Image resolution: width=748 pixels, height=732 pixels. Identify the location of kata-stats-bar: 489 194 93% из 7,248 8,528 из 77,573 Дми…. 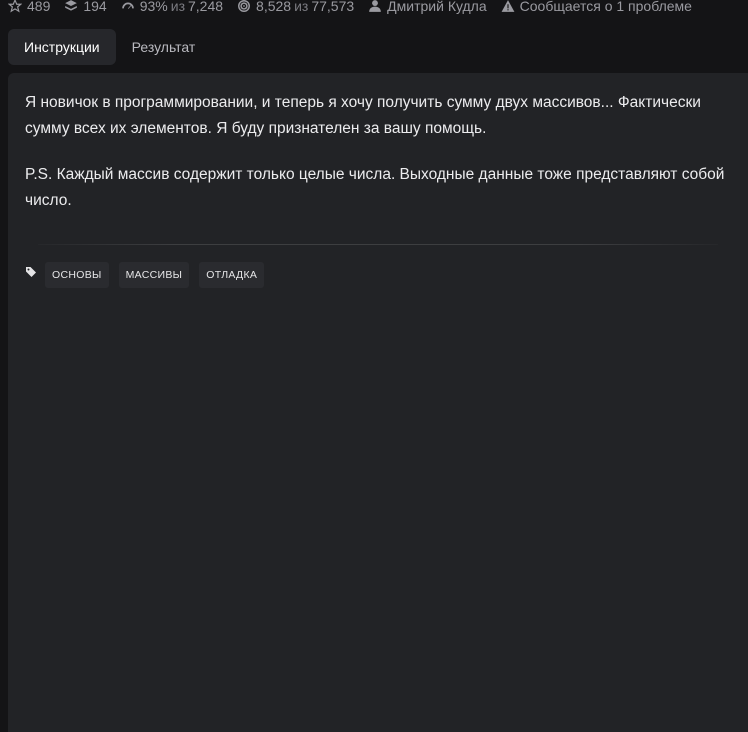
(353, 6).